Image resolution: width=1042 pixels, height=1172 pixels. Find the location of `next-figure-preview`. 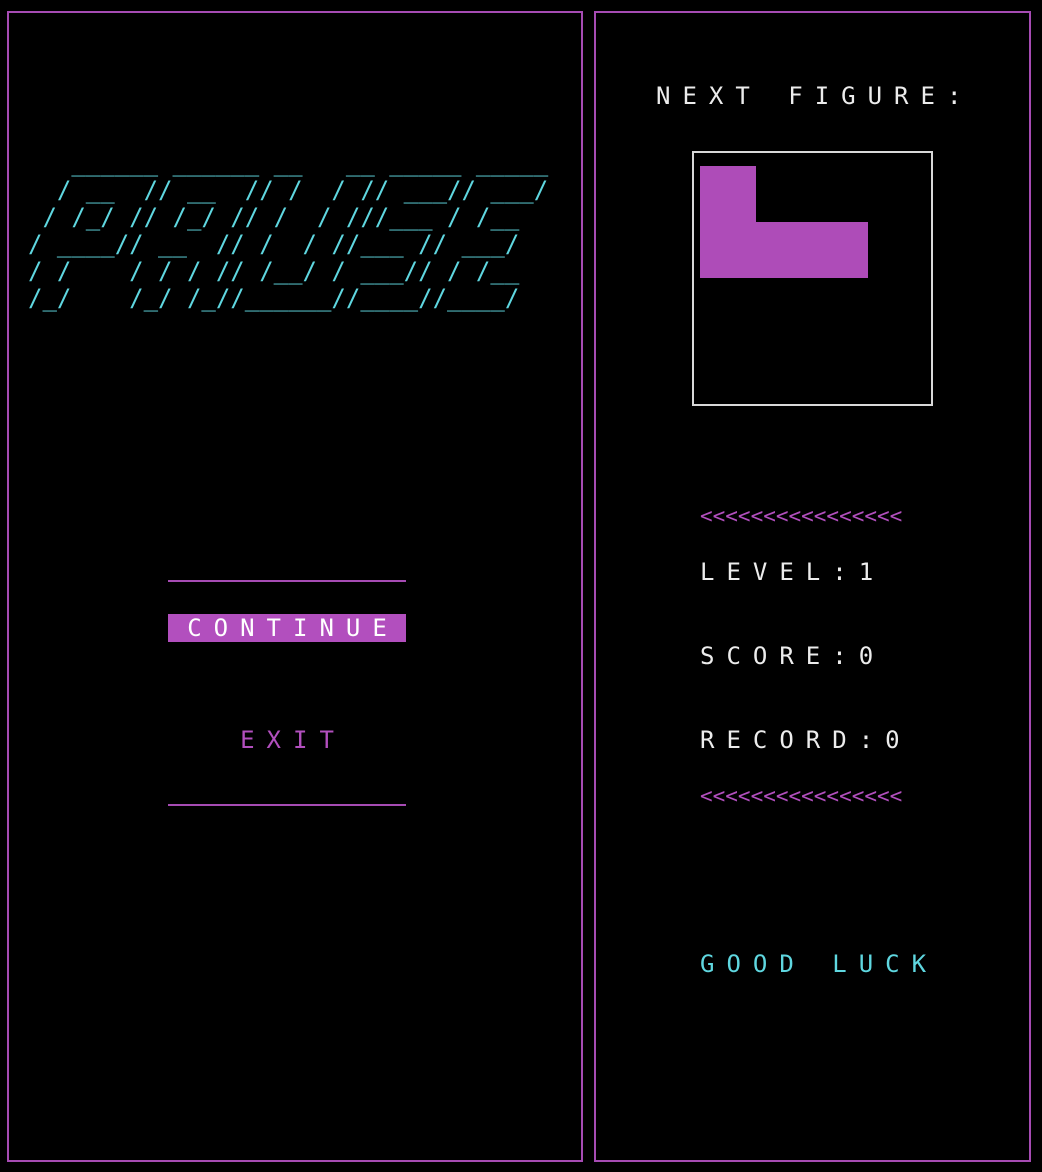

next-figure-preview is located at coordinates (812, 278).